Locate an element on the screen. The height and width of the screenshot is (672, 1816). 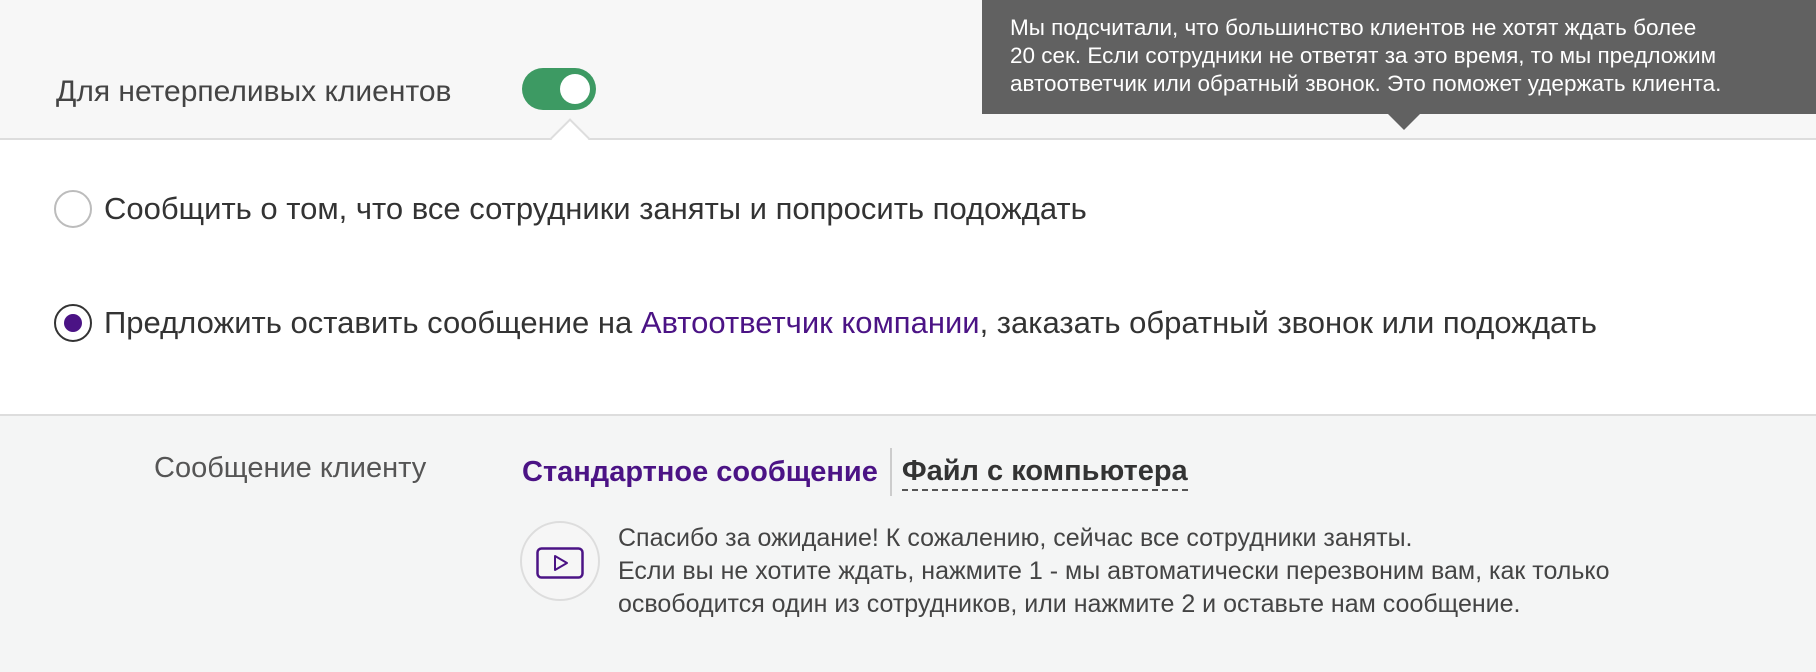
option-voicemail-text-before: Предложить оставить сообщение на is located at coordinates (372, 322).